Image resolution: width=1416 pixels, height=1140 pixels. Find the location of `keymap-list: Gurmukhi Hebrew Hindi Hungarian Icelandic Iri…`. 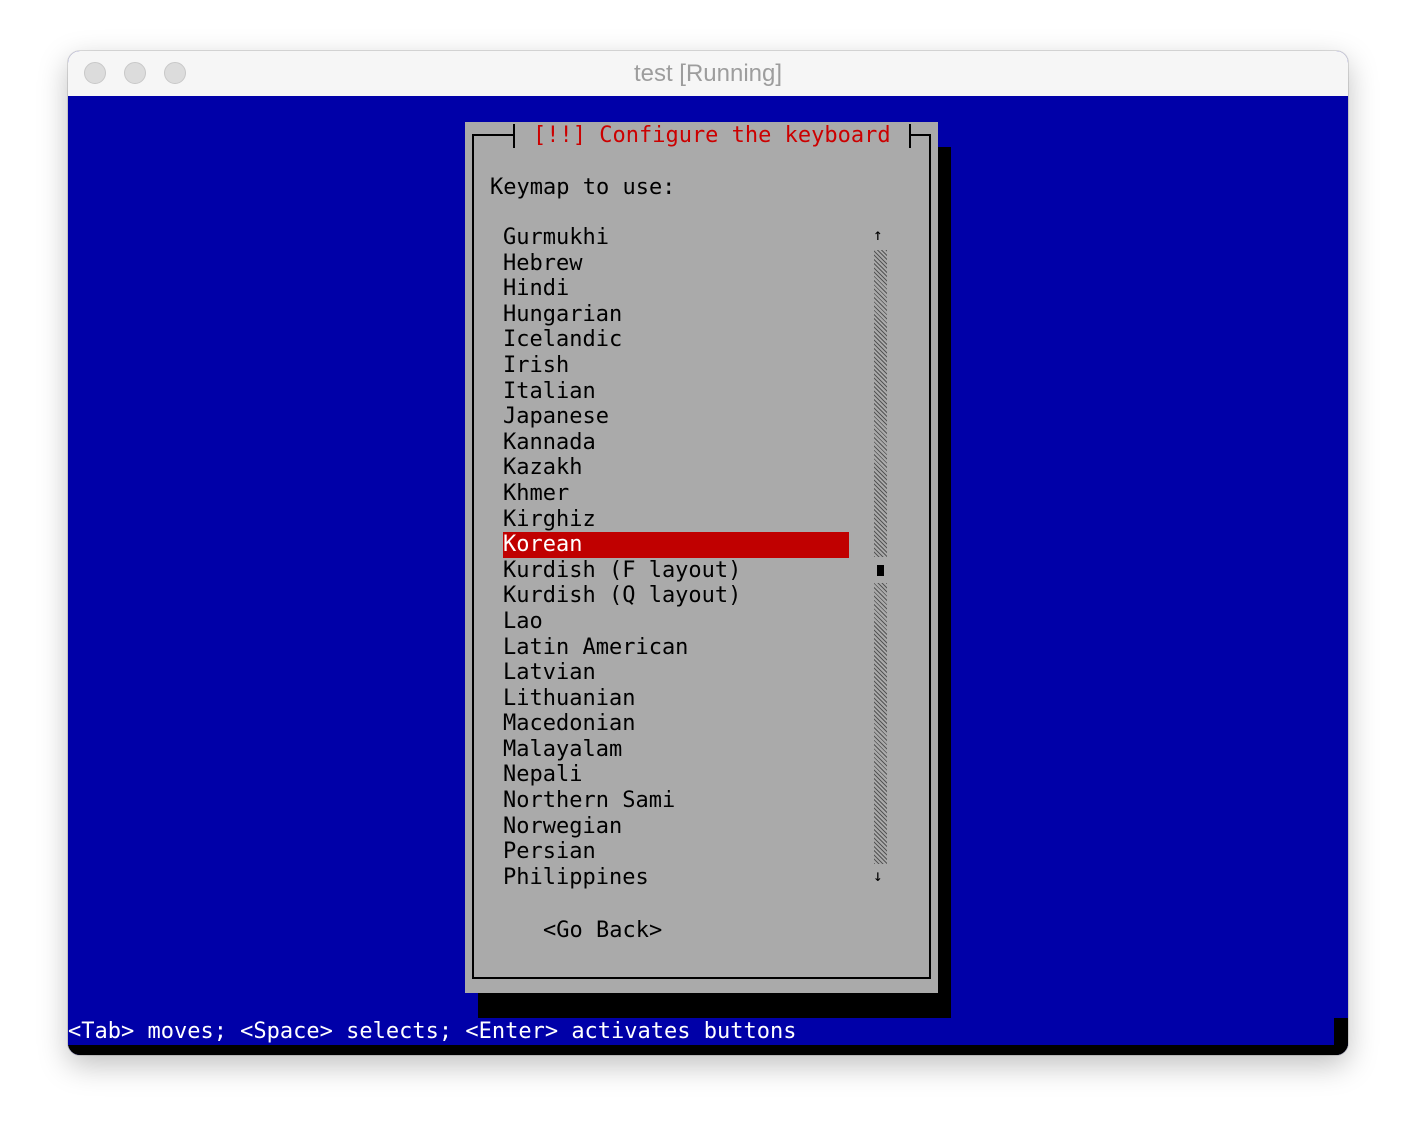

keymap-list: Gurmukhi Hebrew Hindi Hungarian Icelandic Iri… is located at coordinates (676, 557).